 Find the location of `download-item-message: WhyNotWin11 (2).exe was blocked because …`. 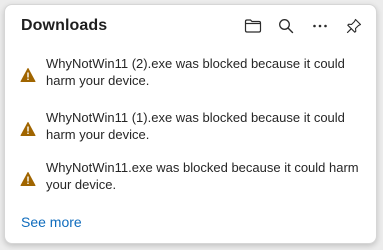

download-item-message: WhyNotWin11 (2).exe was blocked because … is located at coordinates (195, 72).